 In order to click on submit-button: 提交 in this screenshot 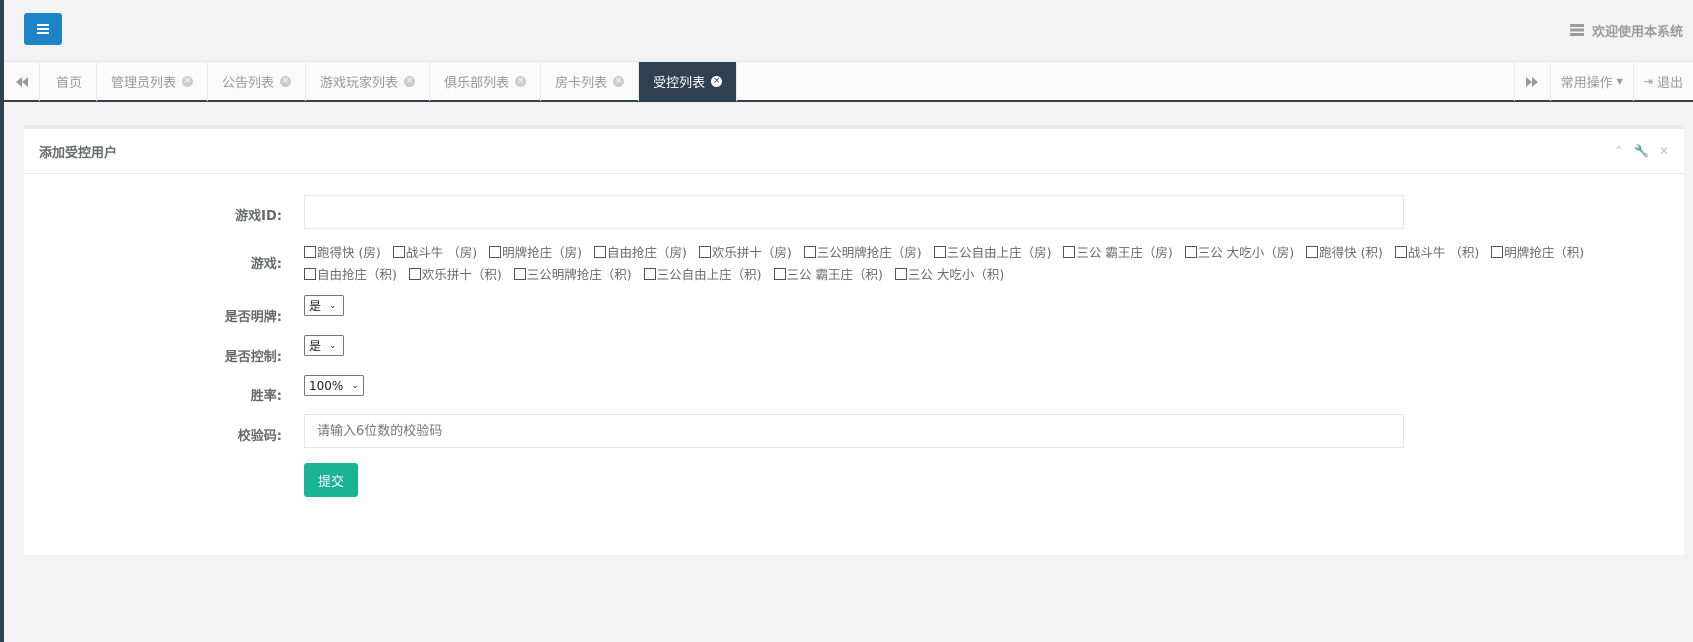, I will do `click(331, 480)`.